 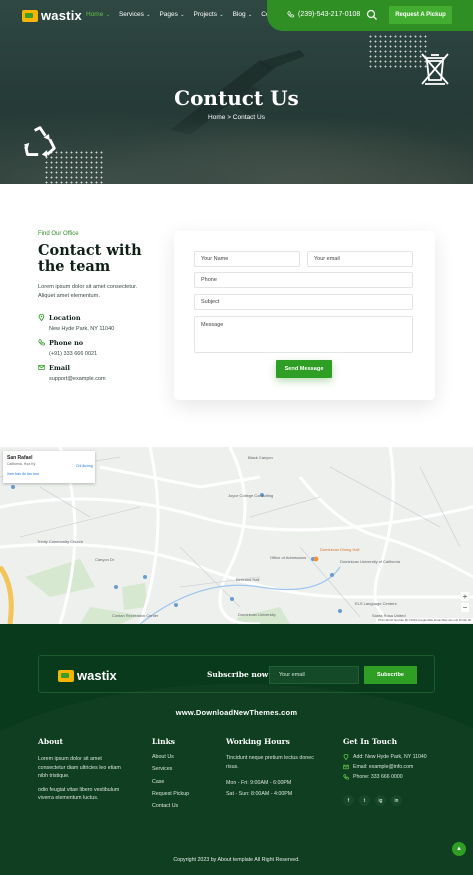 I want to click on page-title: Contuct Us, so click(x=236, y=98).